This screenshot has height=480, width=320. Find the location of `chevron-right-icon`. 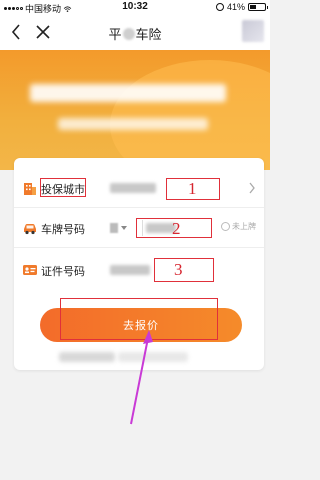

chevron-right-icon is located at coordinates (252, 188).